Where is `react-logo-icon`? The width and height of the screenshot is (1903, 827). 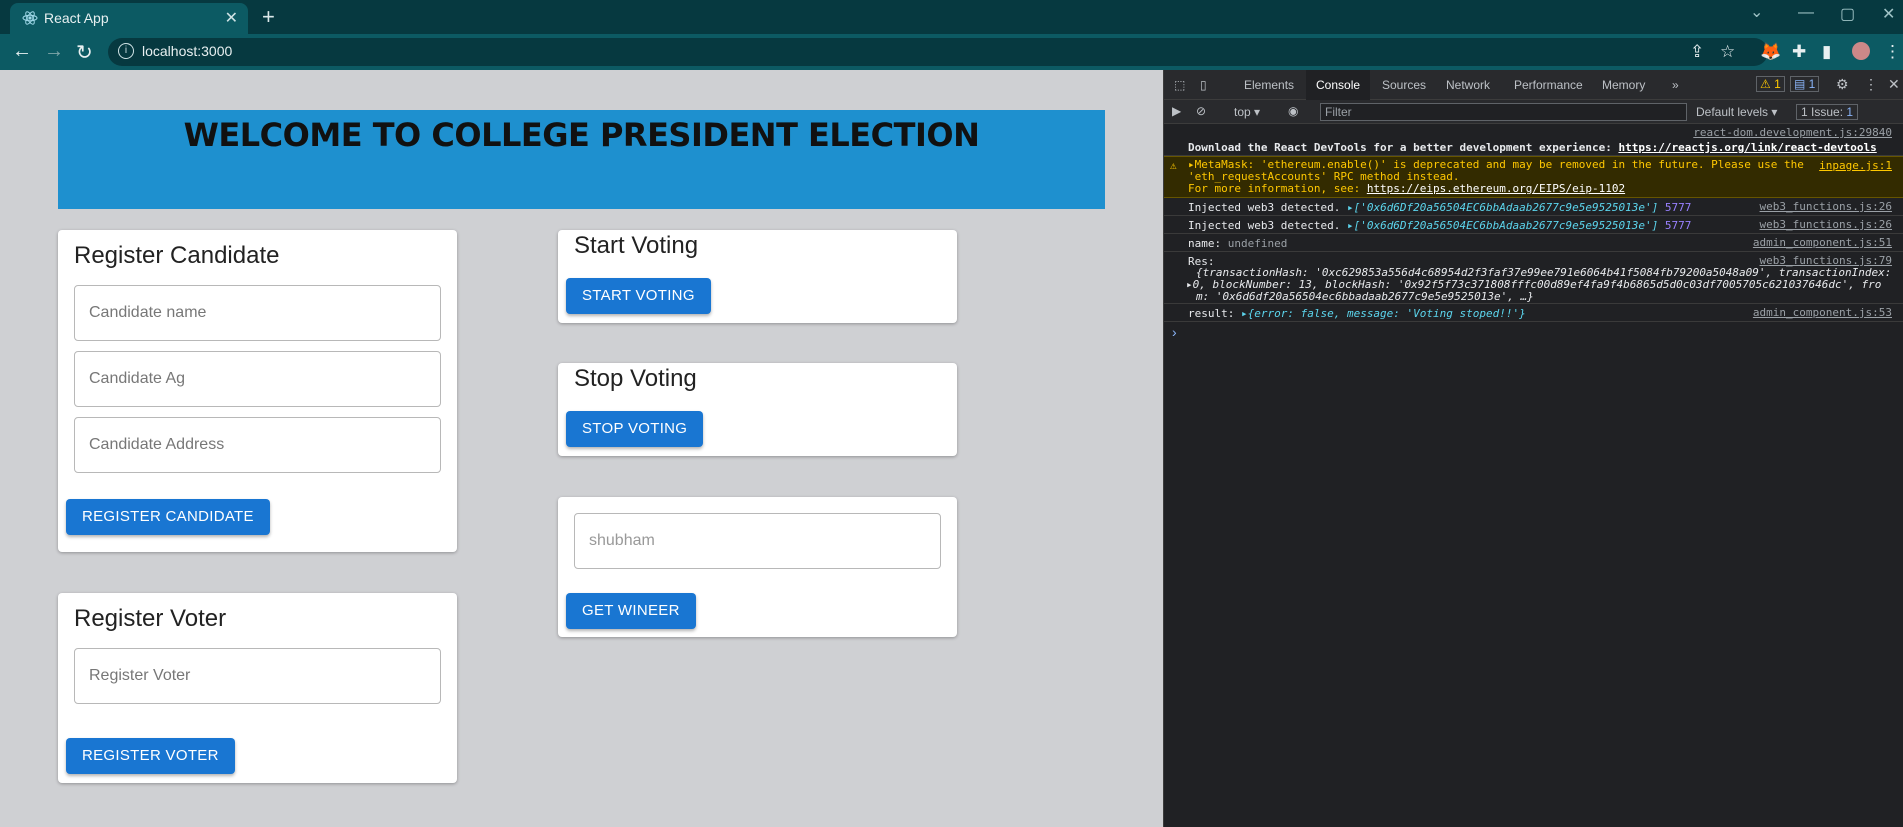
react-logo-icon is located at coordinates (30, 18).